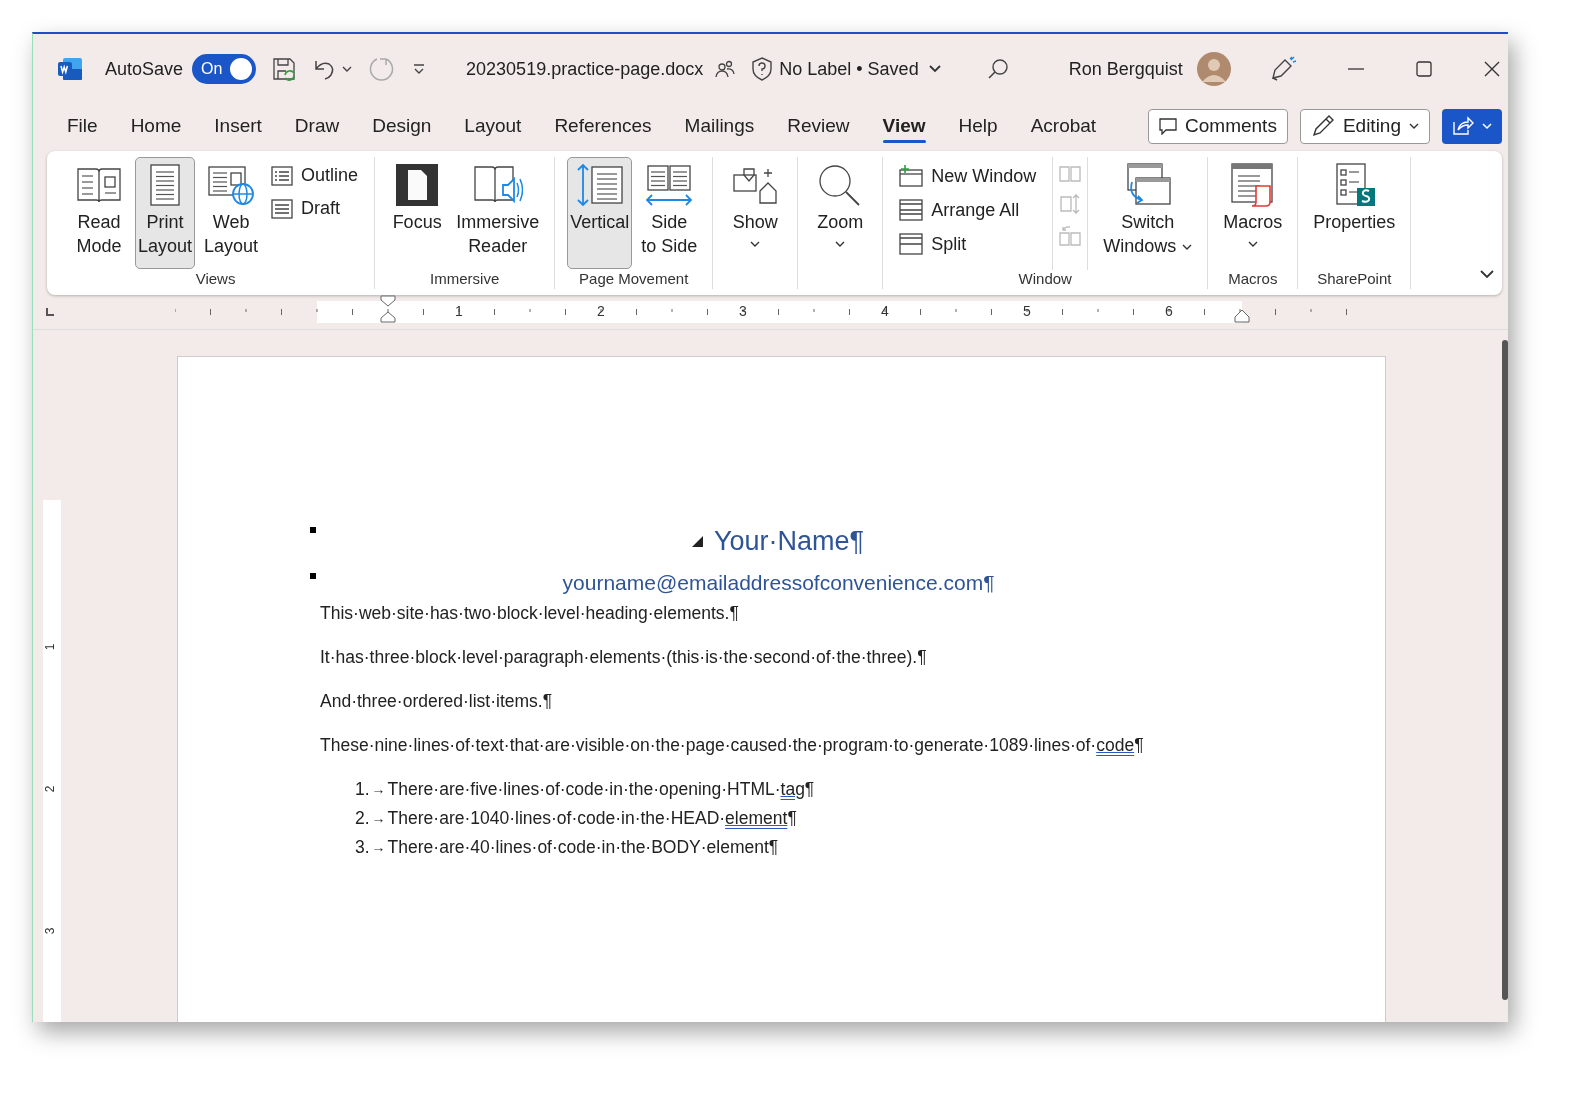 The height and width of the screenshot is (1093, 1585). Describe the element at coordinates (282, 175) in the screenshot. I see `outline-list-icon` at that location.